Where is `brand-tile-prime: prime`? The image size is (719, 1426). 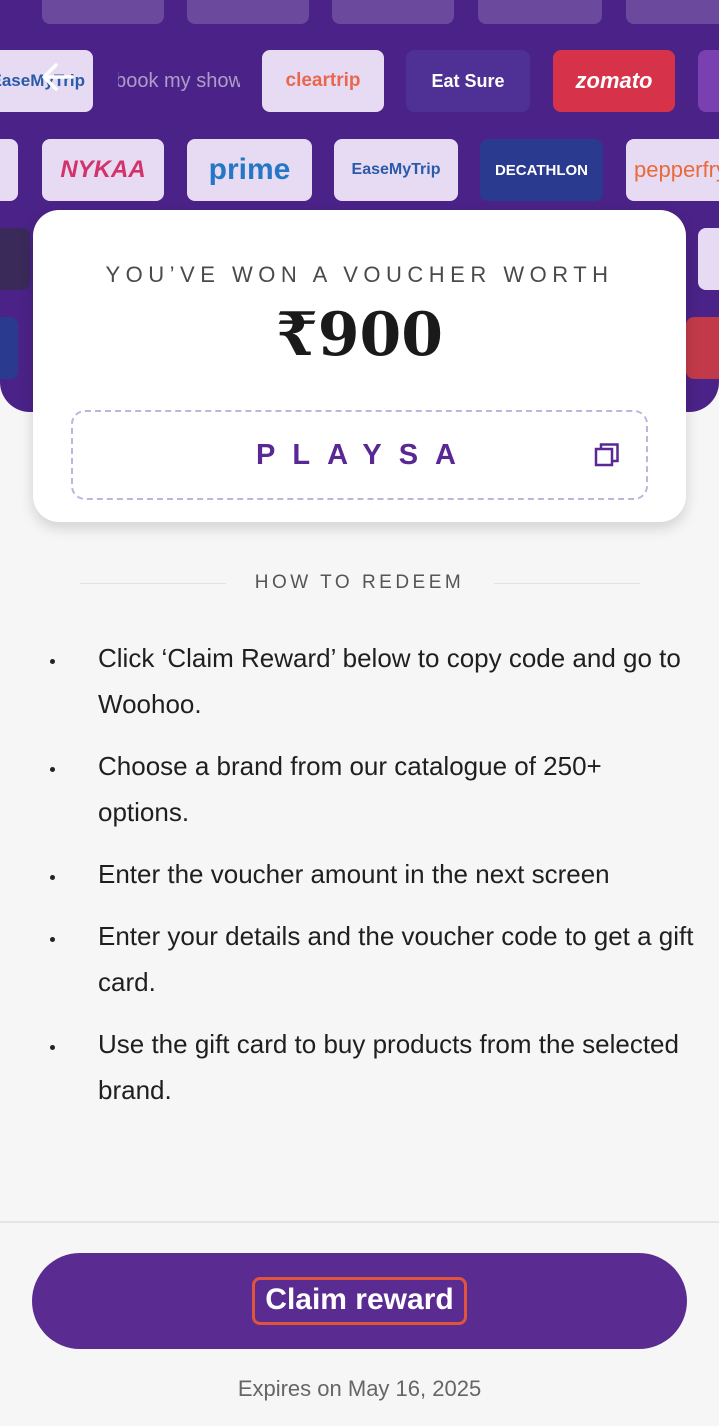 brand-tile-prime: prime is located at coordinates (249, 170).